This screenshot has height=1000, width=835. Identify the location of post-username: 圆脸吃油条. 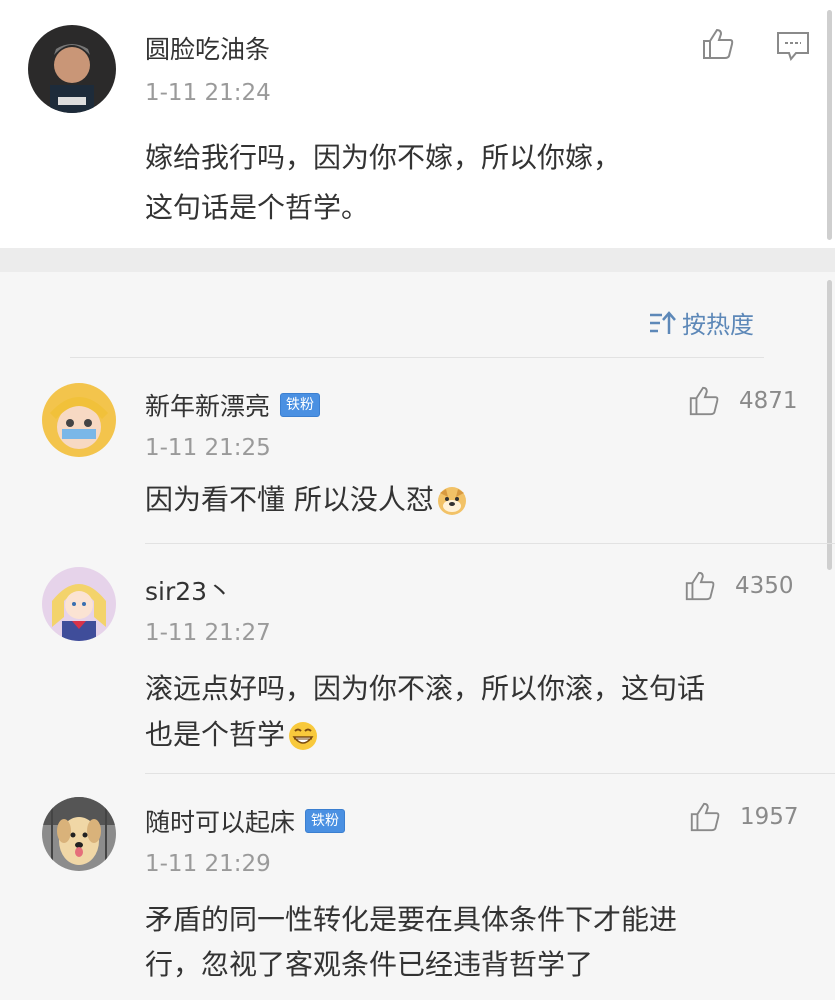
(207, 48).